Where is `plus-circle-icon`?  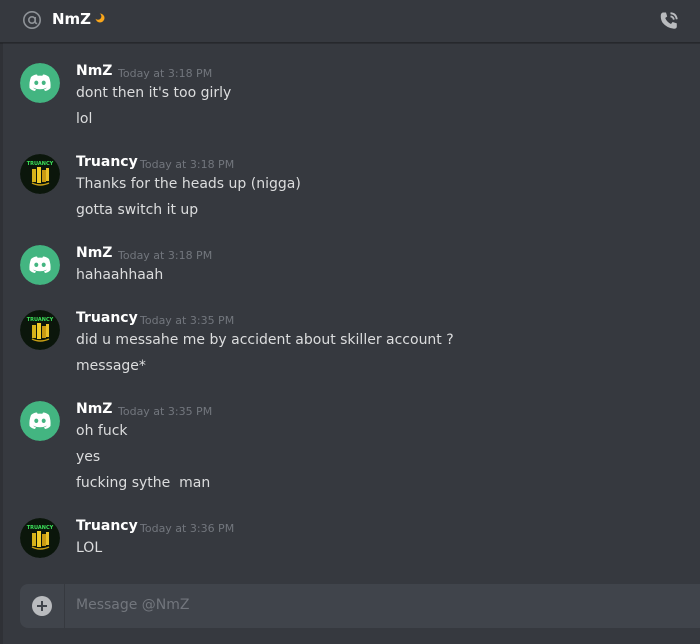 plus-circle-icon is located at coordinates (42, 606).